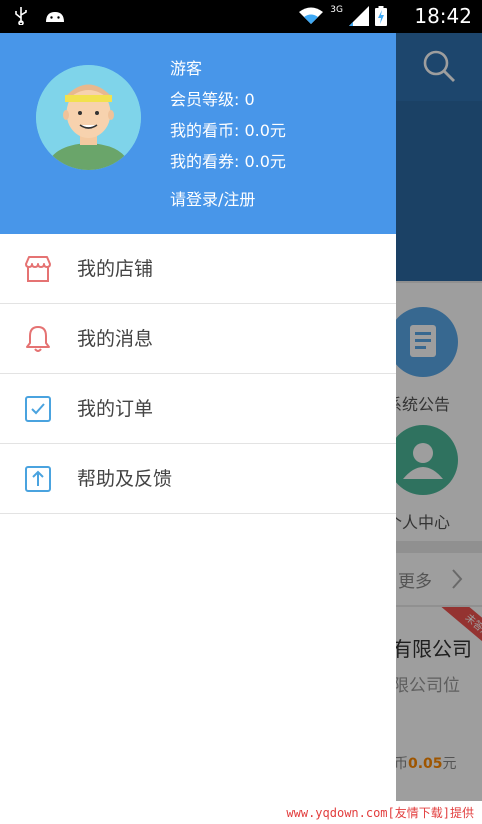 This screenshot has height=824, width=482. I want to click on bell-icon, so click(38, 339).